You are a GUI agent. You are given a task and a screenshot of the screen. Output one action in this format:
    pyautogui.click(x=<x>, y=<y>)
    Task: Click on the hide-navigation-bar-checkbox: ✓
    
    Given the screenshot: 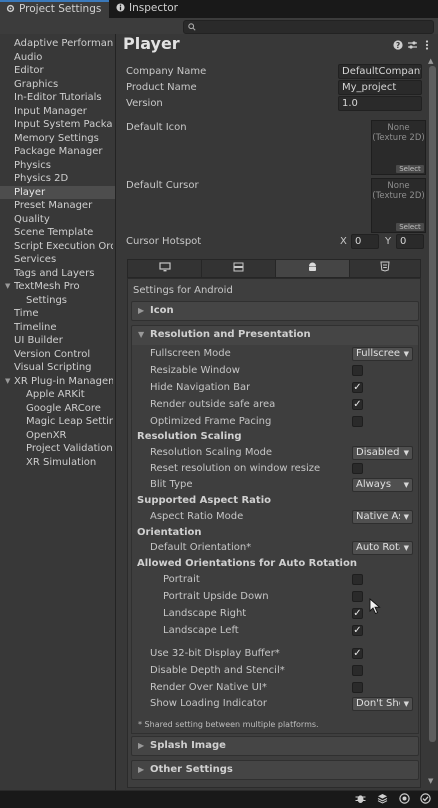 What is the action you would take?
    pyautogui.click(x=357, y=387)
    